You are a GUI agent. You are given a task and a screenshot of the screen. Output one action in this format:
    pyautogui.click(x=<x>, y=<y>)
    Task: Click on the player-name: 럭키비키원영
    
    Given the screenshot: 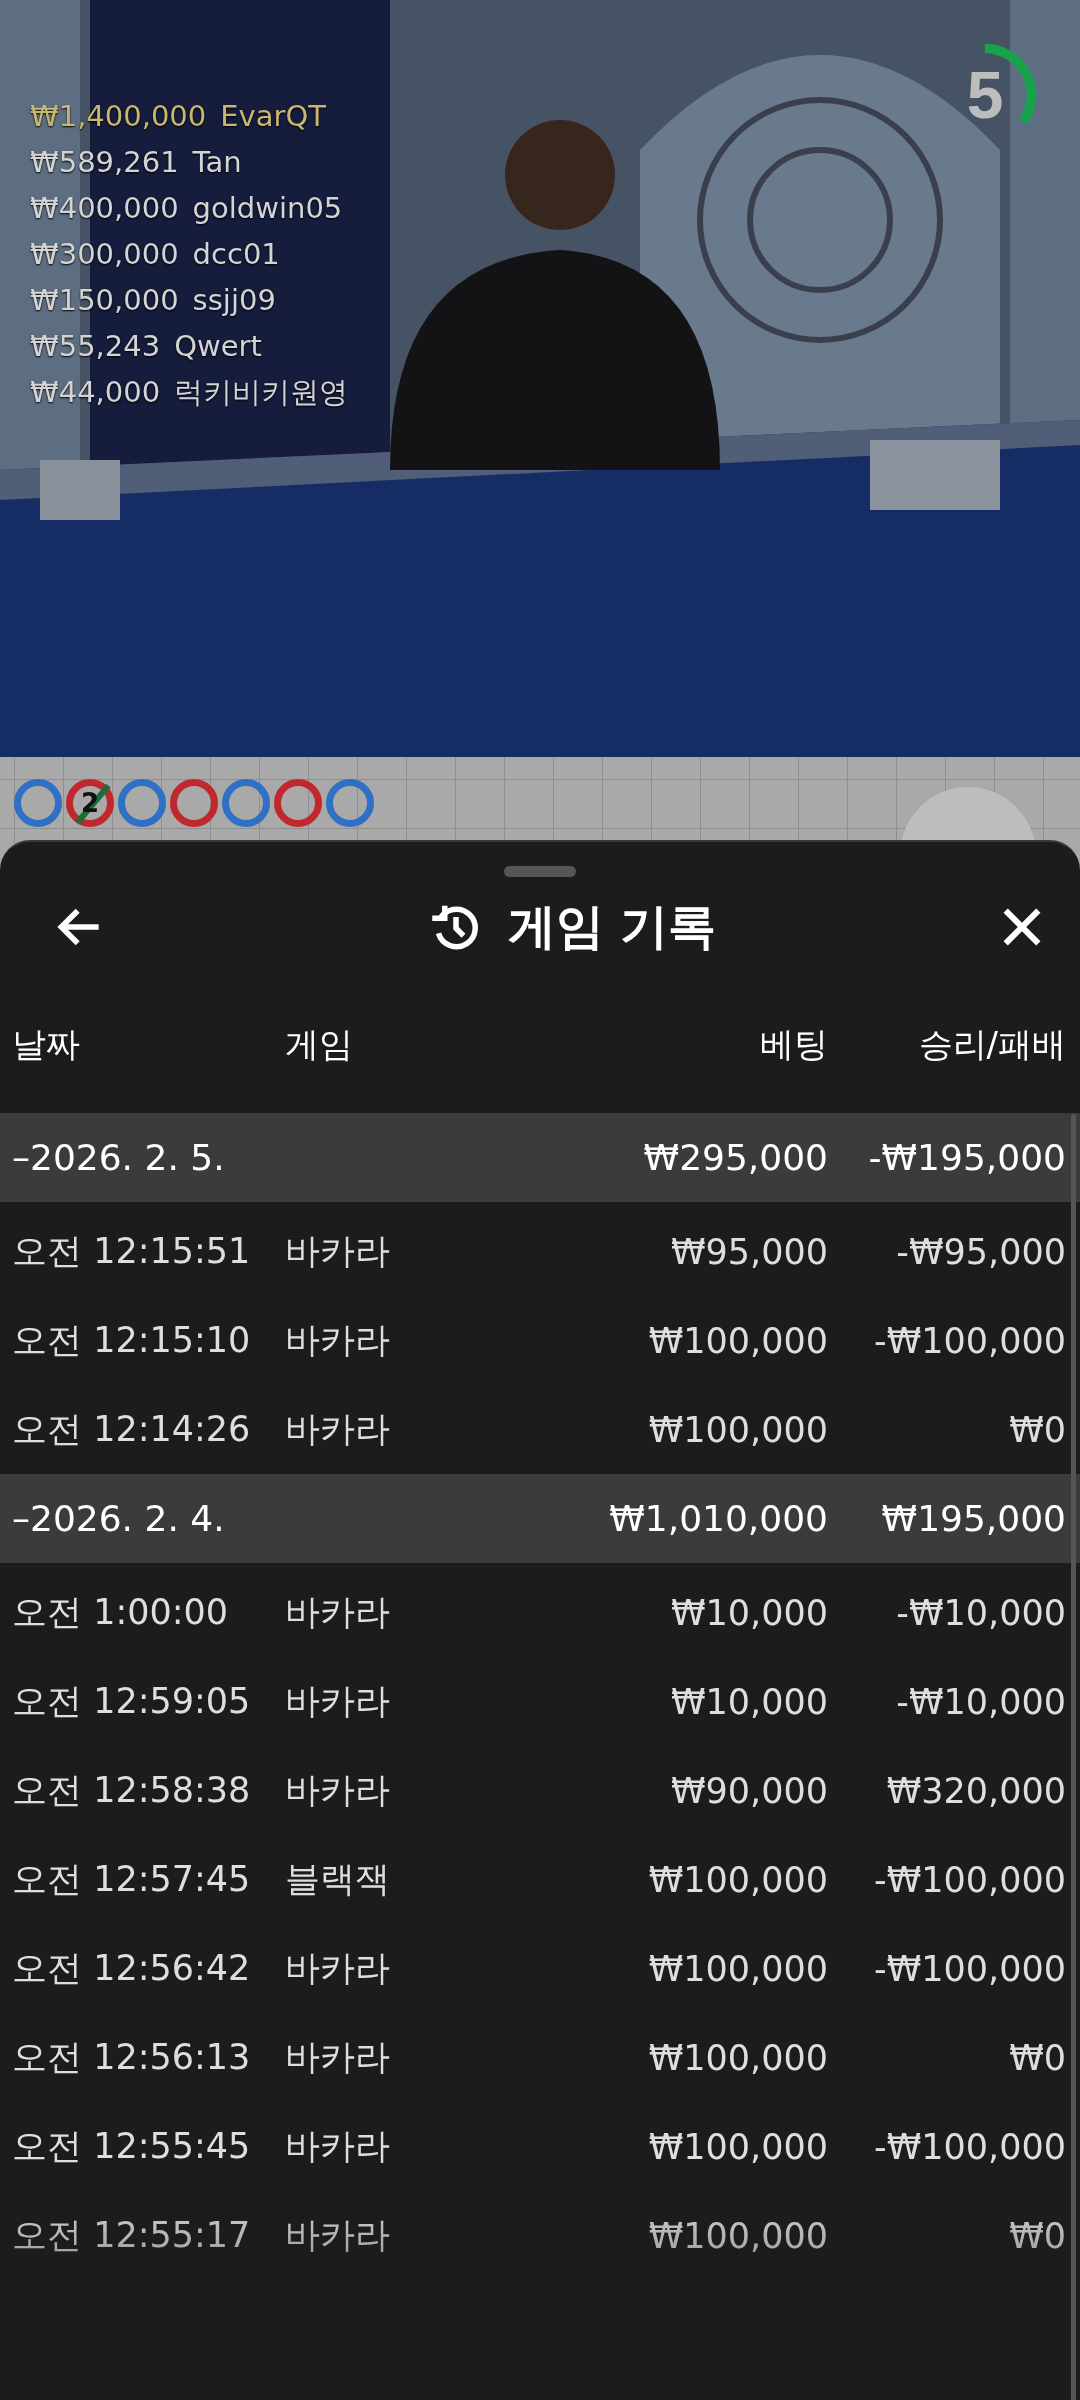 What is the action you would take?
    pyautogui.click(x=261, y=392)
    